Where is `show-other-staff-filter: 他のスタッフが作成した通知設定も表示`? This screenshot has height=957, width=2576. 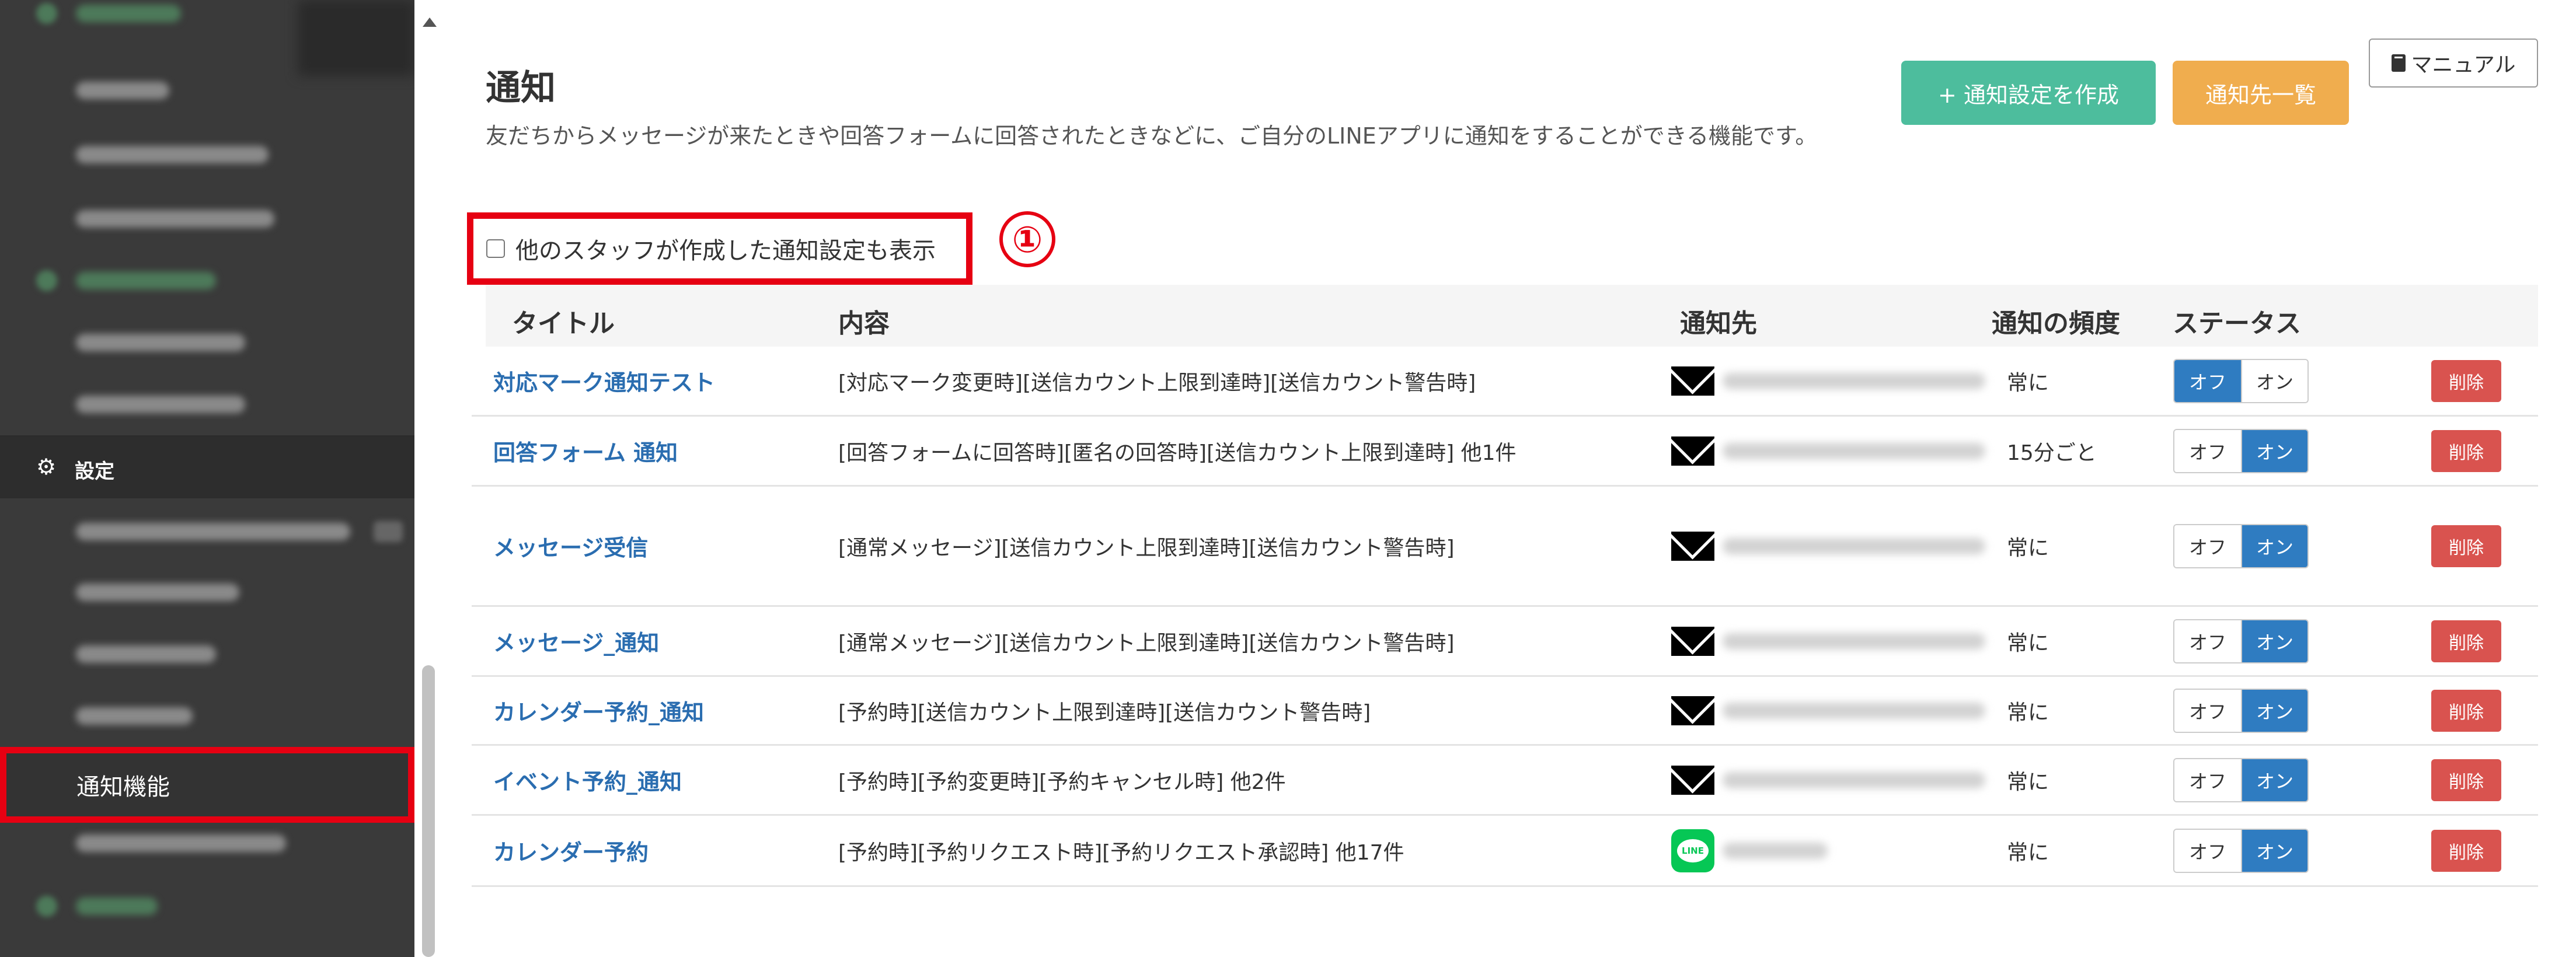 show-other-staff-filter: 他のスタッフが作成した通知設定も表示 is located at coordinates (720, 248).